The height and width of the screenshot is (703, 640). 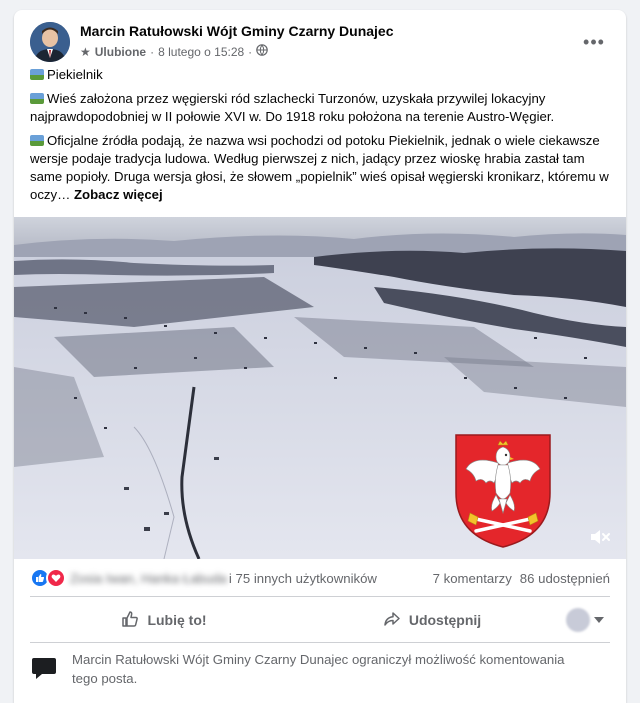 What do you see at coordinates (177, 620) in the screenshot?
I see `like-label: Lubię to!` at bounding box center [177, 620].